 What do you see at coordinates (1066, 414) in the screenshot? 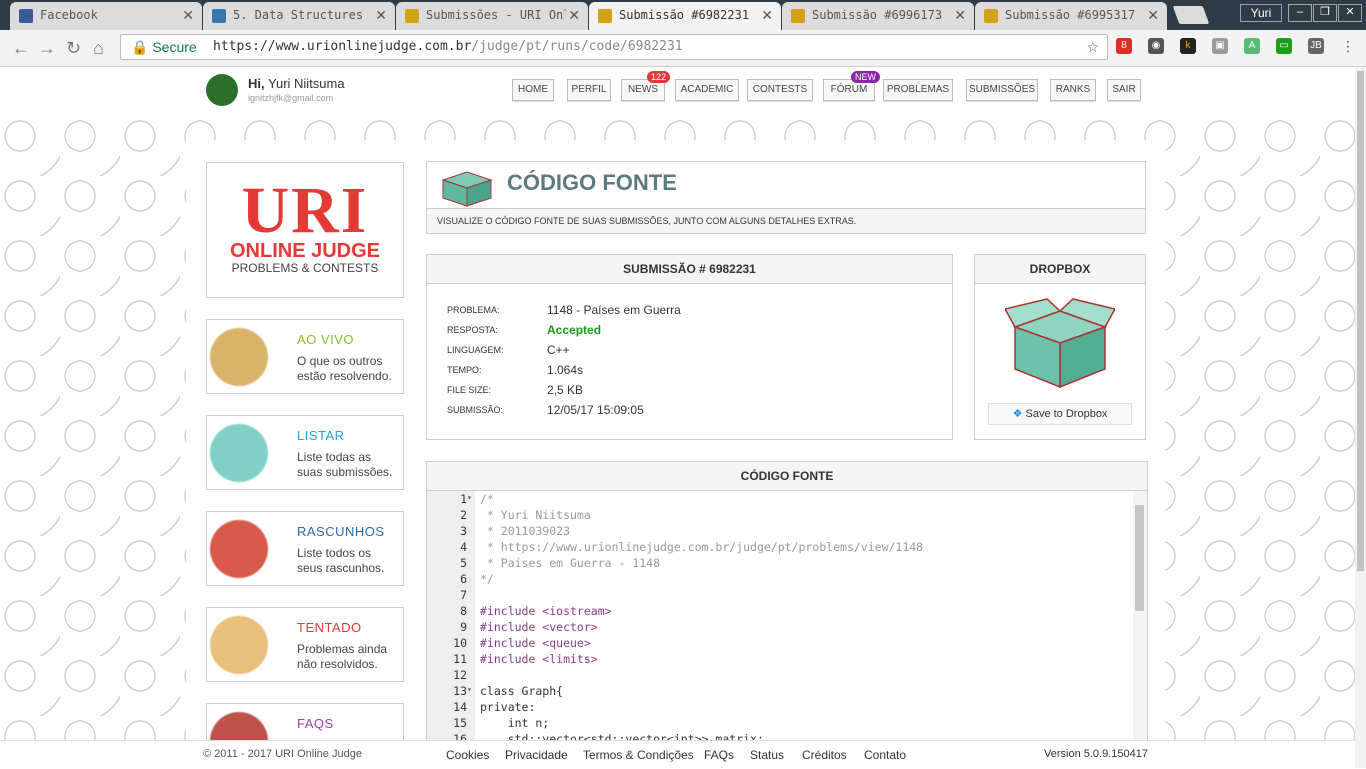
I see `save-to-dropbox-label: Save to Dropbox` at bounding box center [1066, 414].